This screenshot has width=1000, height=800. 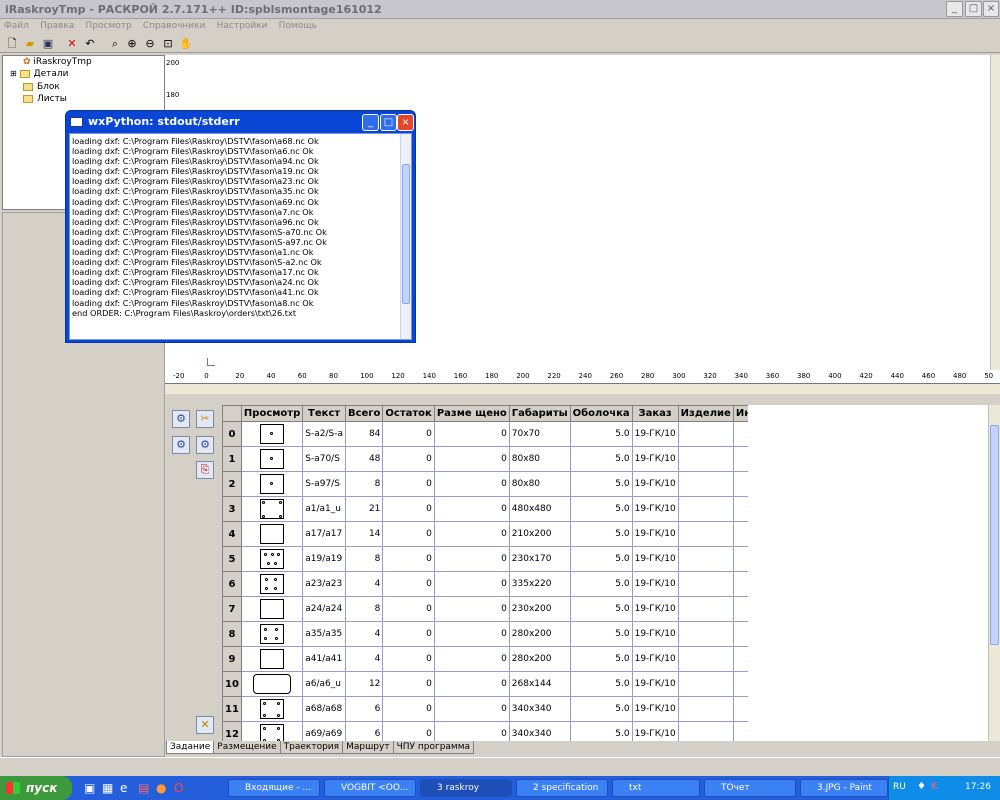 What do you see at coordinates (186, 44) in the screenshot?
I see `pan-hand-icon: ✋` at bounding box center [186, 44].